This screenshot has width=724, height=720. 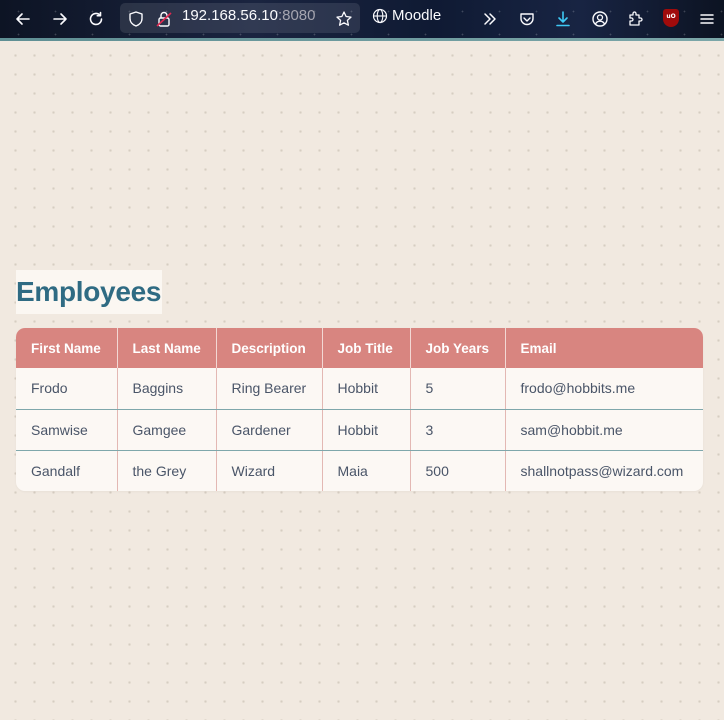 I want to click on cell-email: frodo@hobbits.me, so click(x=604, y=389).